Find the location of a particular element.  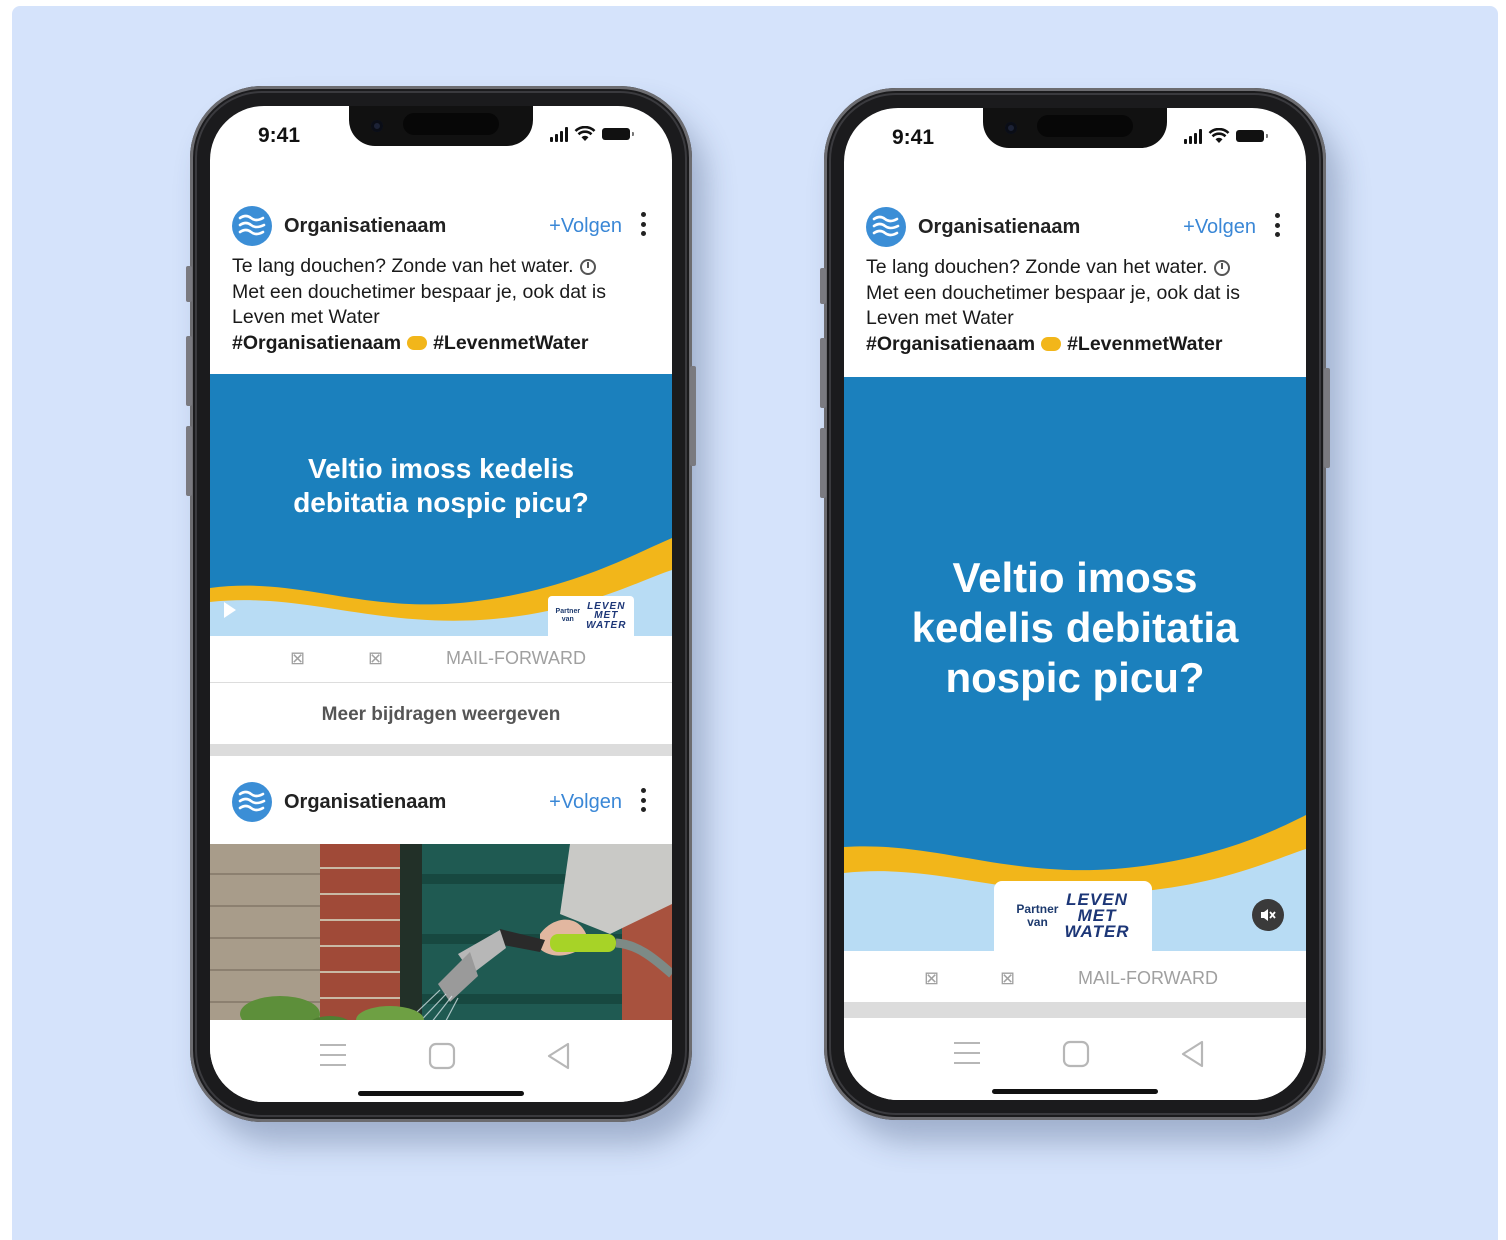

headline-line: kedelis debitatia is located at coordinates (1075, 627).